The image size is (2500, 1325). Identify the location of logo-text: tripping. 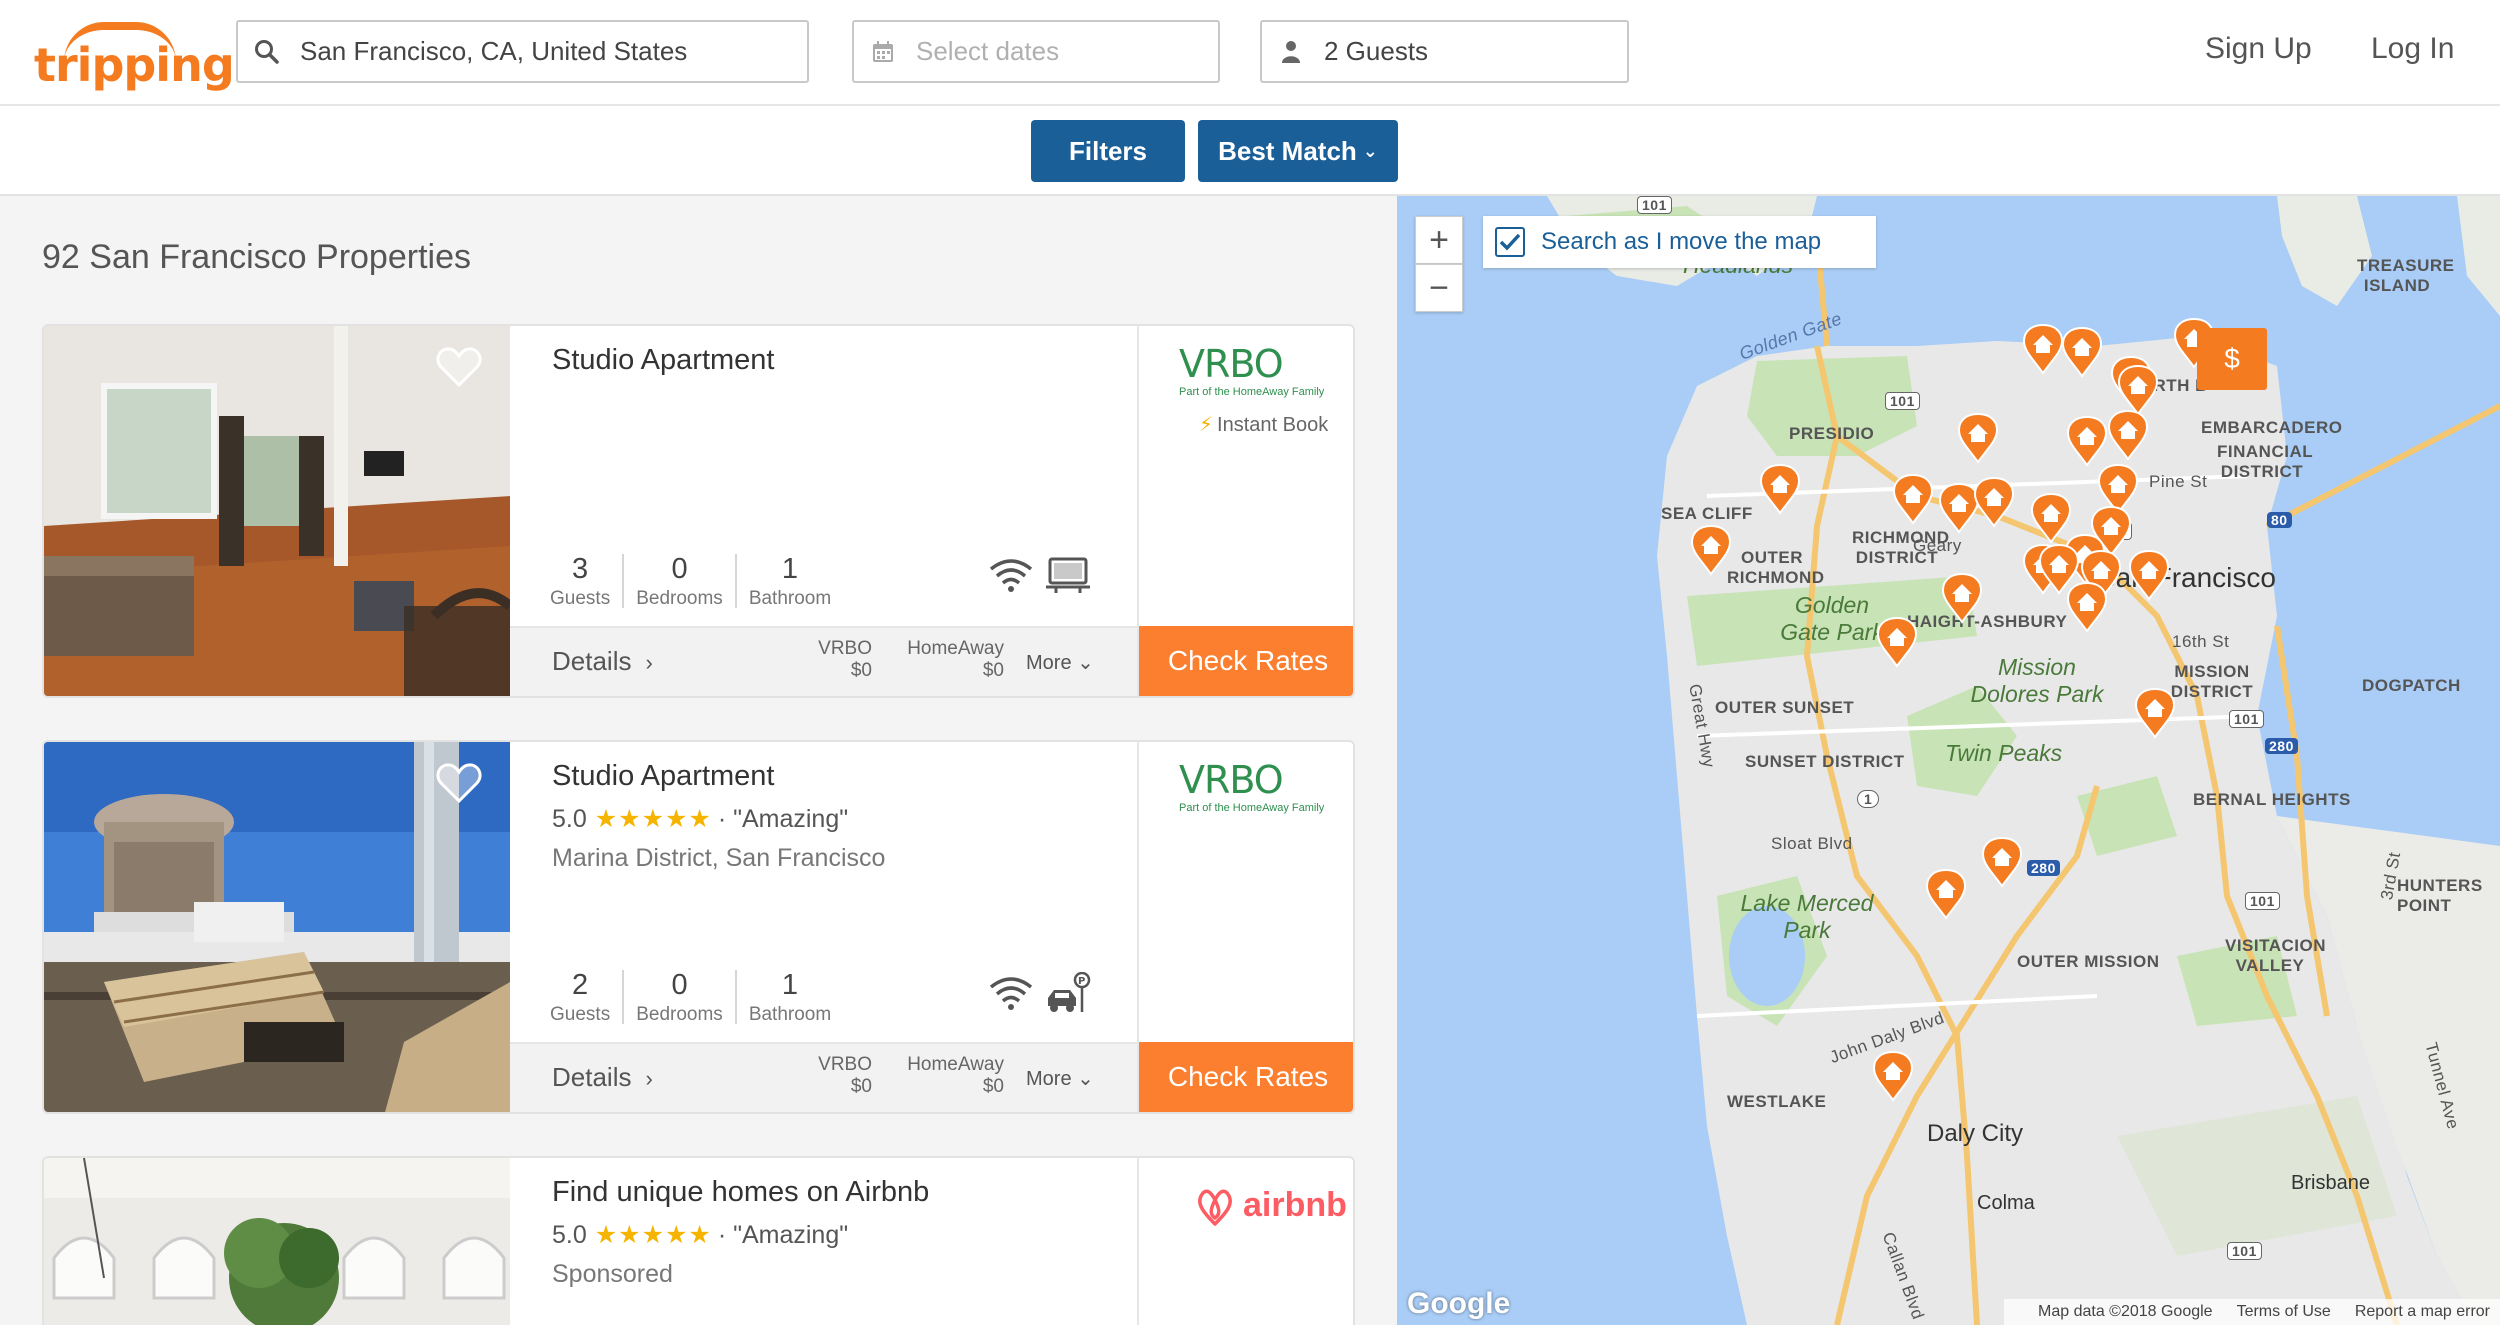
(134, 65).